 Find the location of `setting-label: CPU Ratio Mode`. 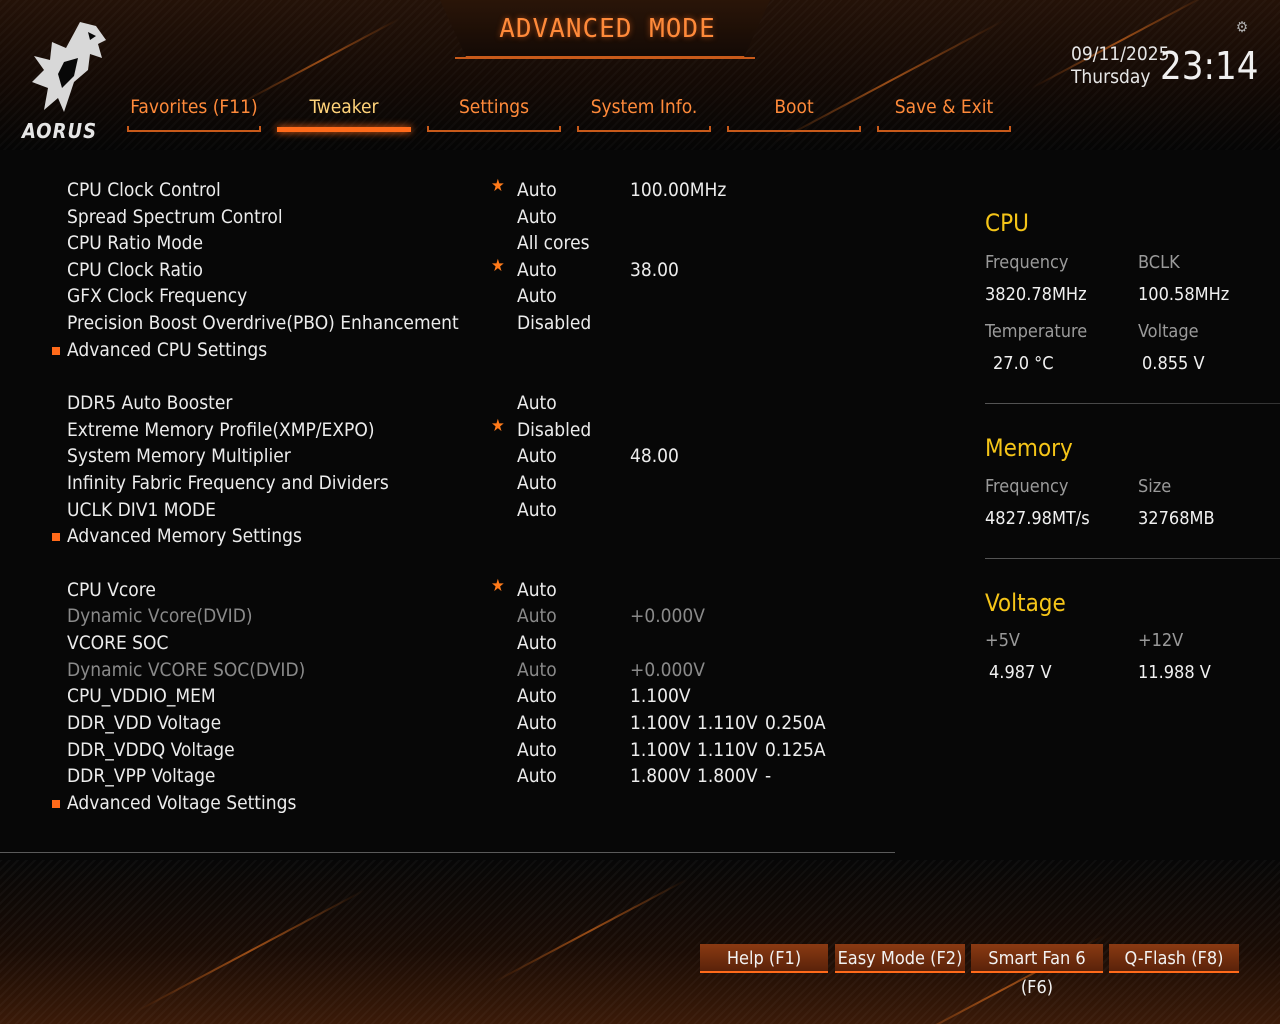

setting-label: CPU Ratio Mode is located at coordinates (135, 243).